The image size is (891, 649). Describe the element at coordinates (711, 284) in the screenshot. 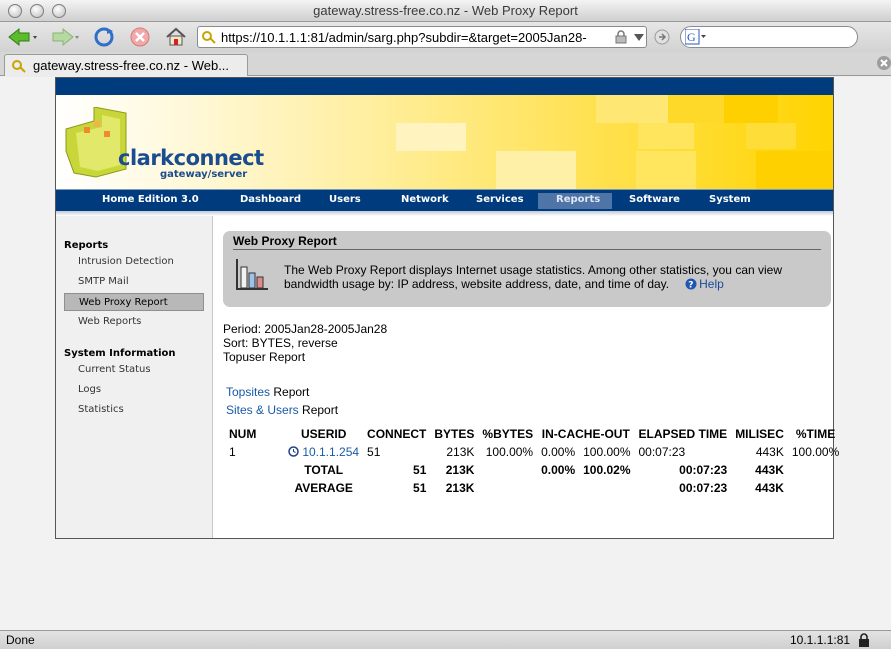

I see `help-link: Help` at that location.